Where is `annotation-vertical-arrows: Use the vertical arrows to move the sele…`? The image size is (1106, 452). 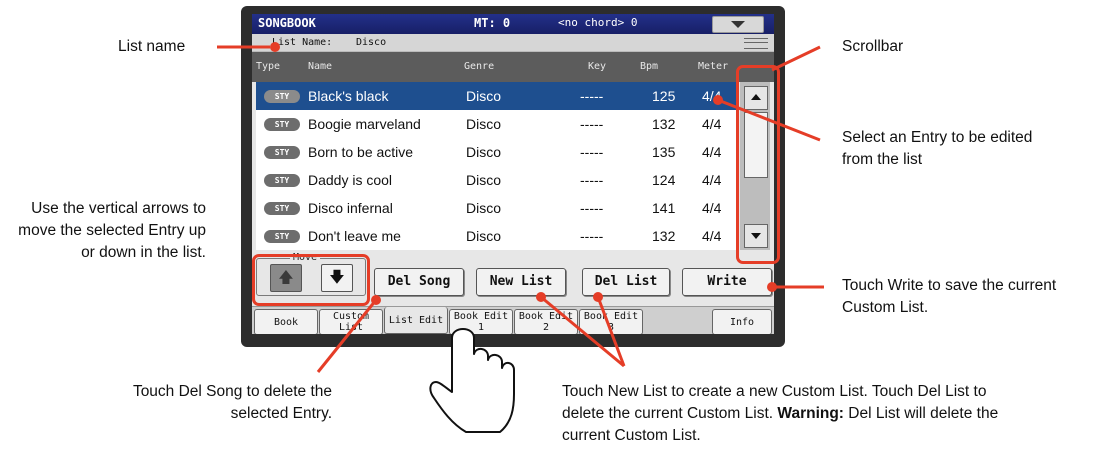 annotation-vertical-arrows: Use the vertical arrows to move the sele… is located at coordinates (112, 230).